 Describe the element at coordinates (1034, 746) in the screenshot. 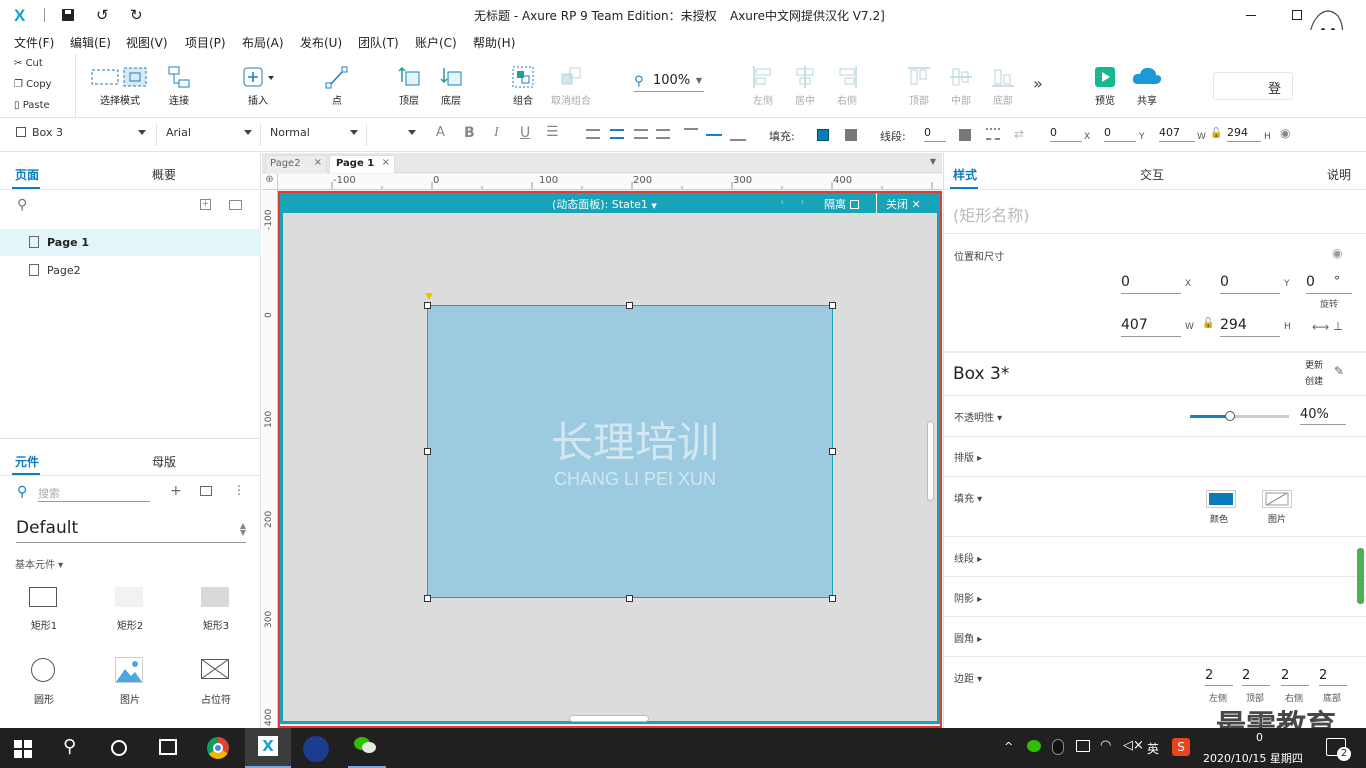

I see `tray-wechat-icon` at that location.